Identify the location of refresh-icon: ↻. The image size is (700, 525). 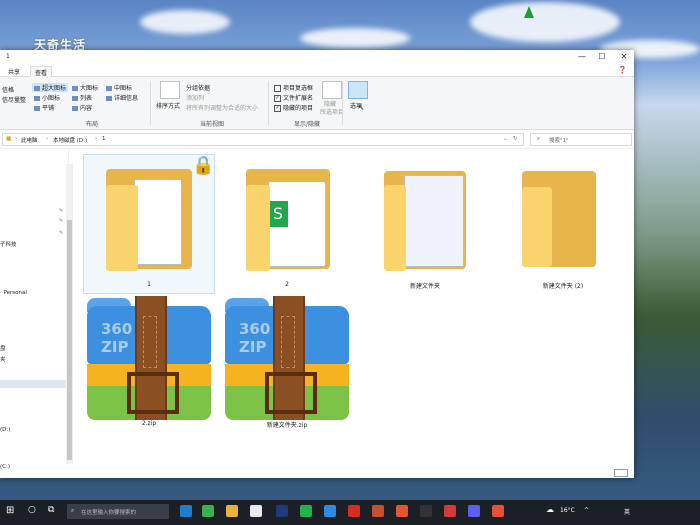
(515, 139).